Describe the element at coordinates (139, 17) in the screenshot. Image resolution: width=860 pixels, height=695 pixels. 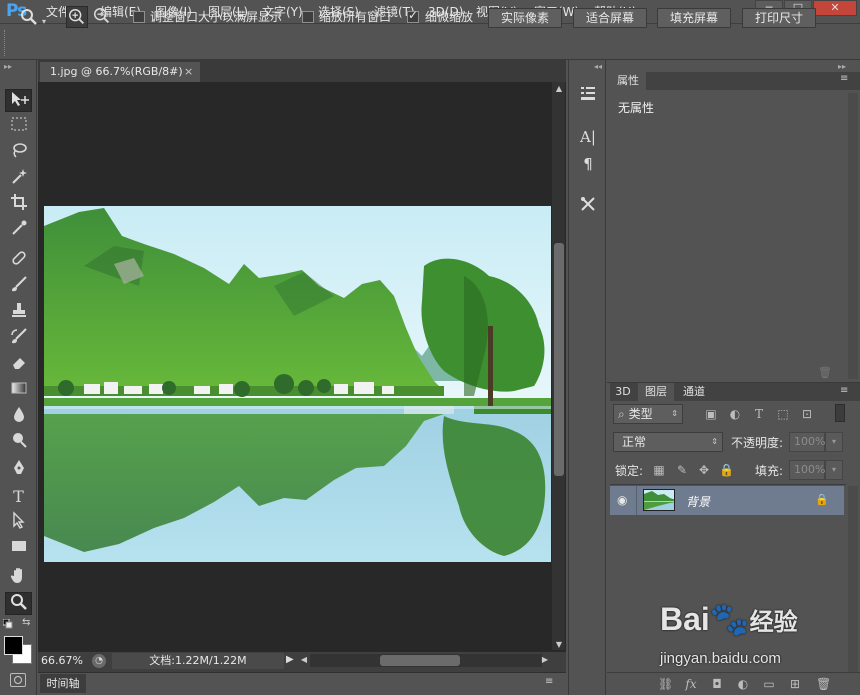
I see `resize-windows-checkbox` at that location.